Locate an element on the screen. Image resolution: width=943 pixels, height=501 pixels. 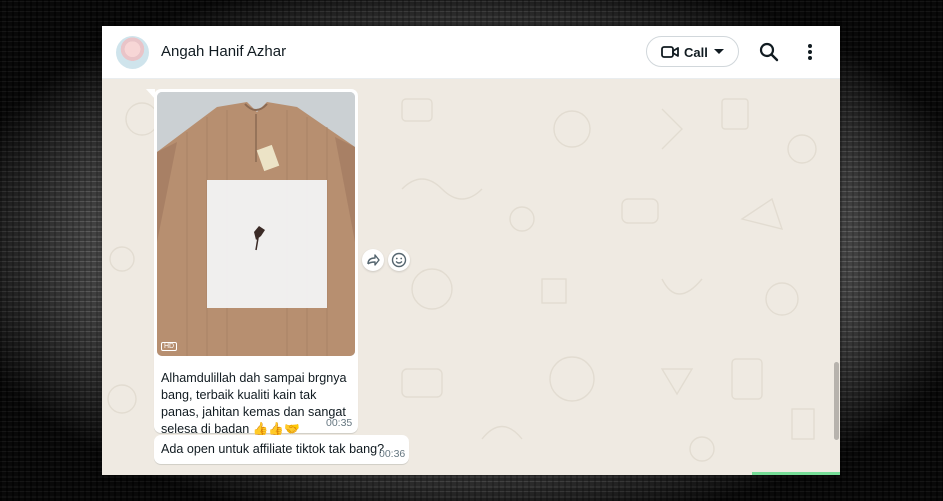
scroll-thumb is located at coordinates (836, 401).